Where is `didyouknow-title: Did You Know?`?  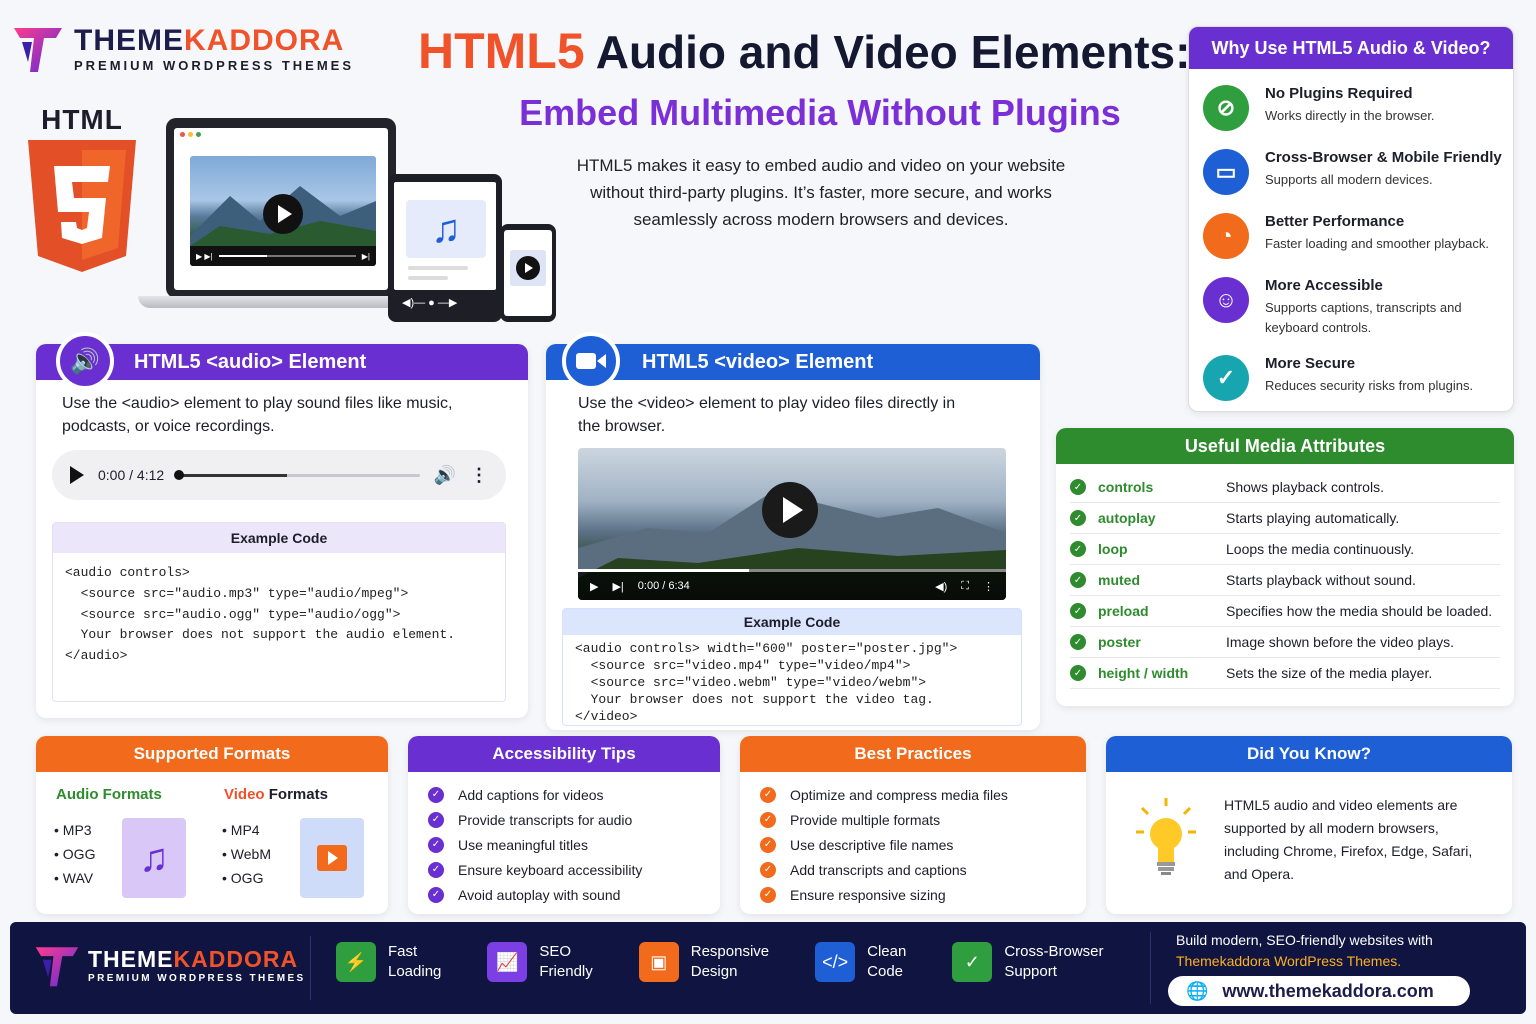
didyouknow-title: Did You Know? is located at coordinates (1309, 754).